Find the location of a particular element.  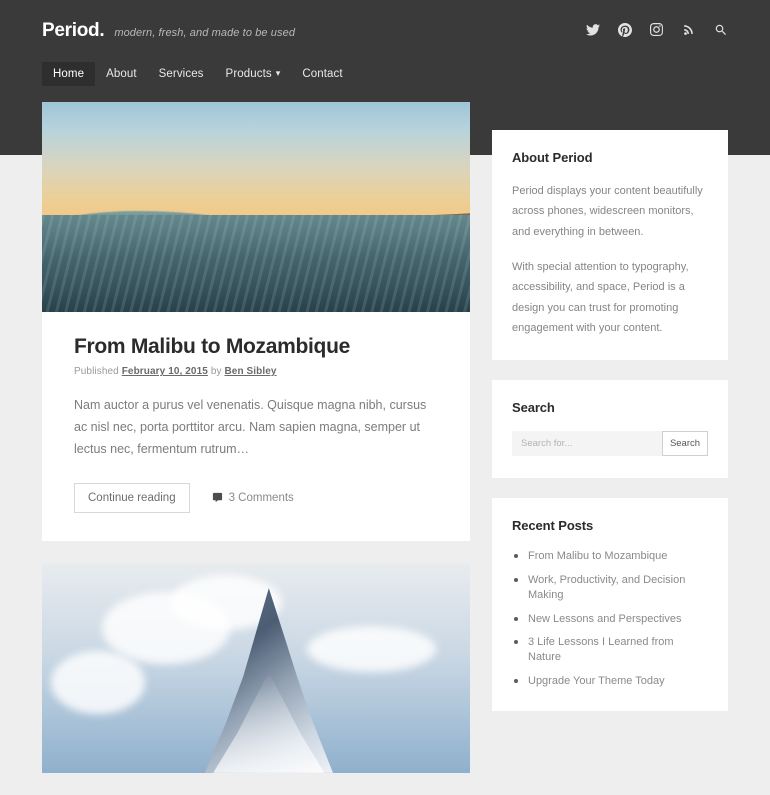

search-icon is located at coordinates (720, 29).